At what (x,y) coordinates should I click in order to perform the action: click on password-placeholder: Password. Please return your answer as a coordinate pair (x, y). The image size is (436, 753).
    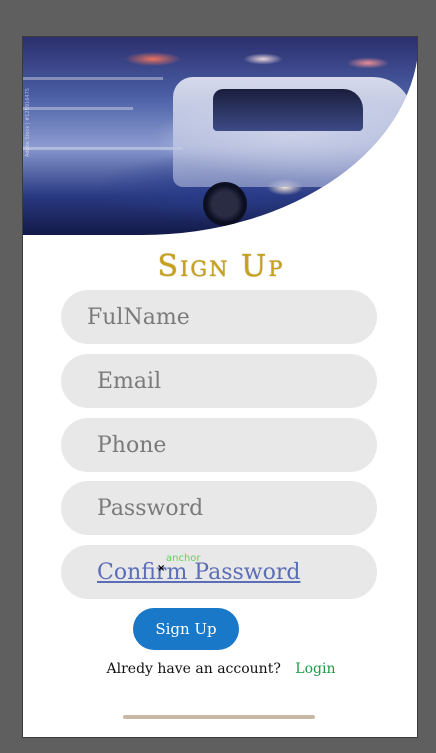
    Looking at the image, I should click on (150, 508).